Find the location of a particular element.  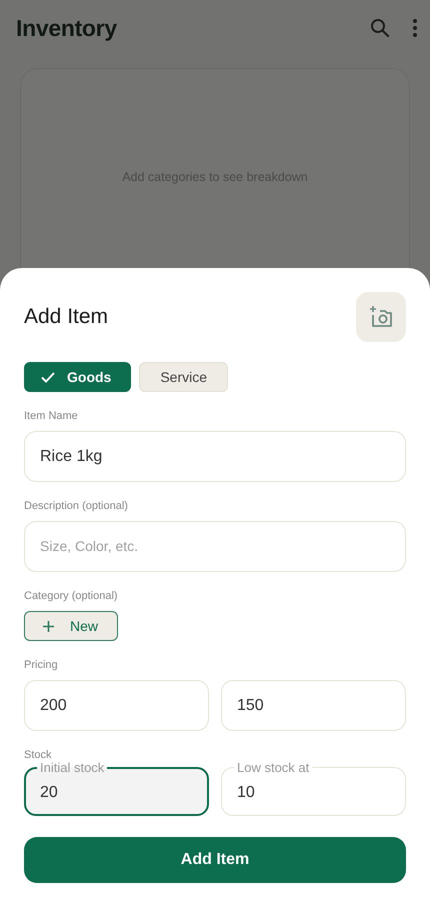

input-field: 200 is located at coordinates (116, 705).